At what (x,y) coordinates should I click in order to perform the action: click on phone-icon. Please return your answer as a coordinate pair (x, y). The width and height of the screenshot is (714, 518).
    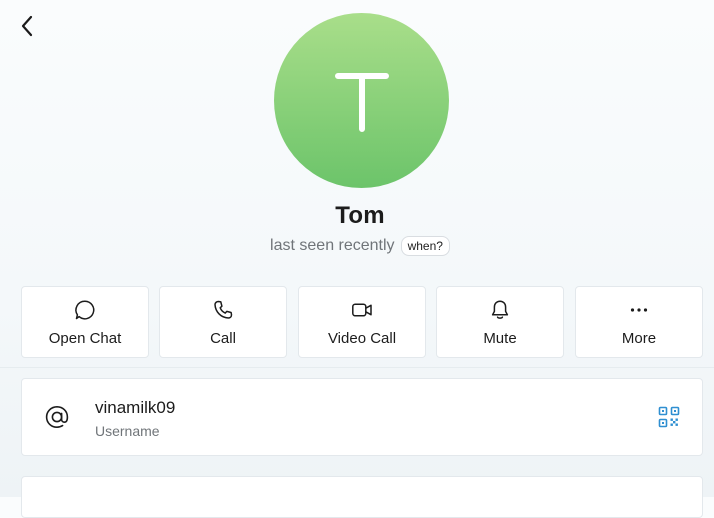
    Looking at the image, I should click on (223, 310).